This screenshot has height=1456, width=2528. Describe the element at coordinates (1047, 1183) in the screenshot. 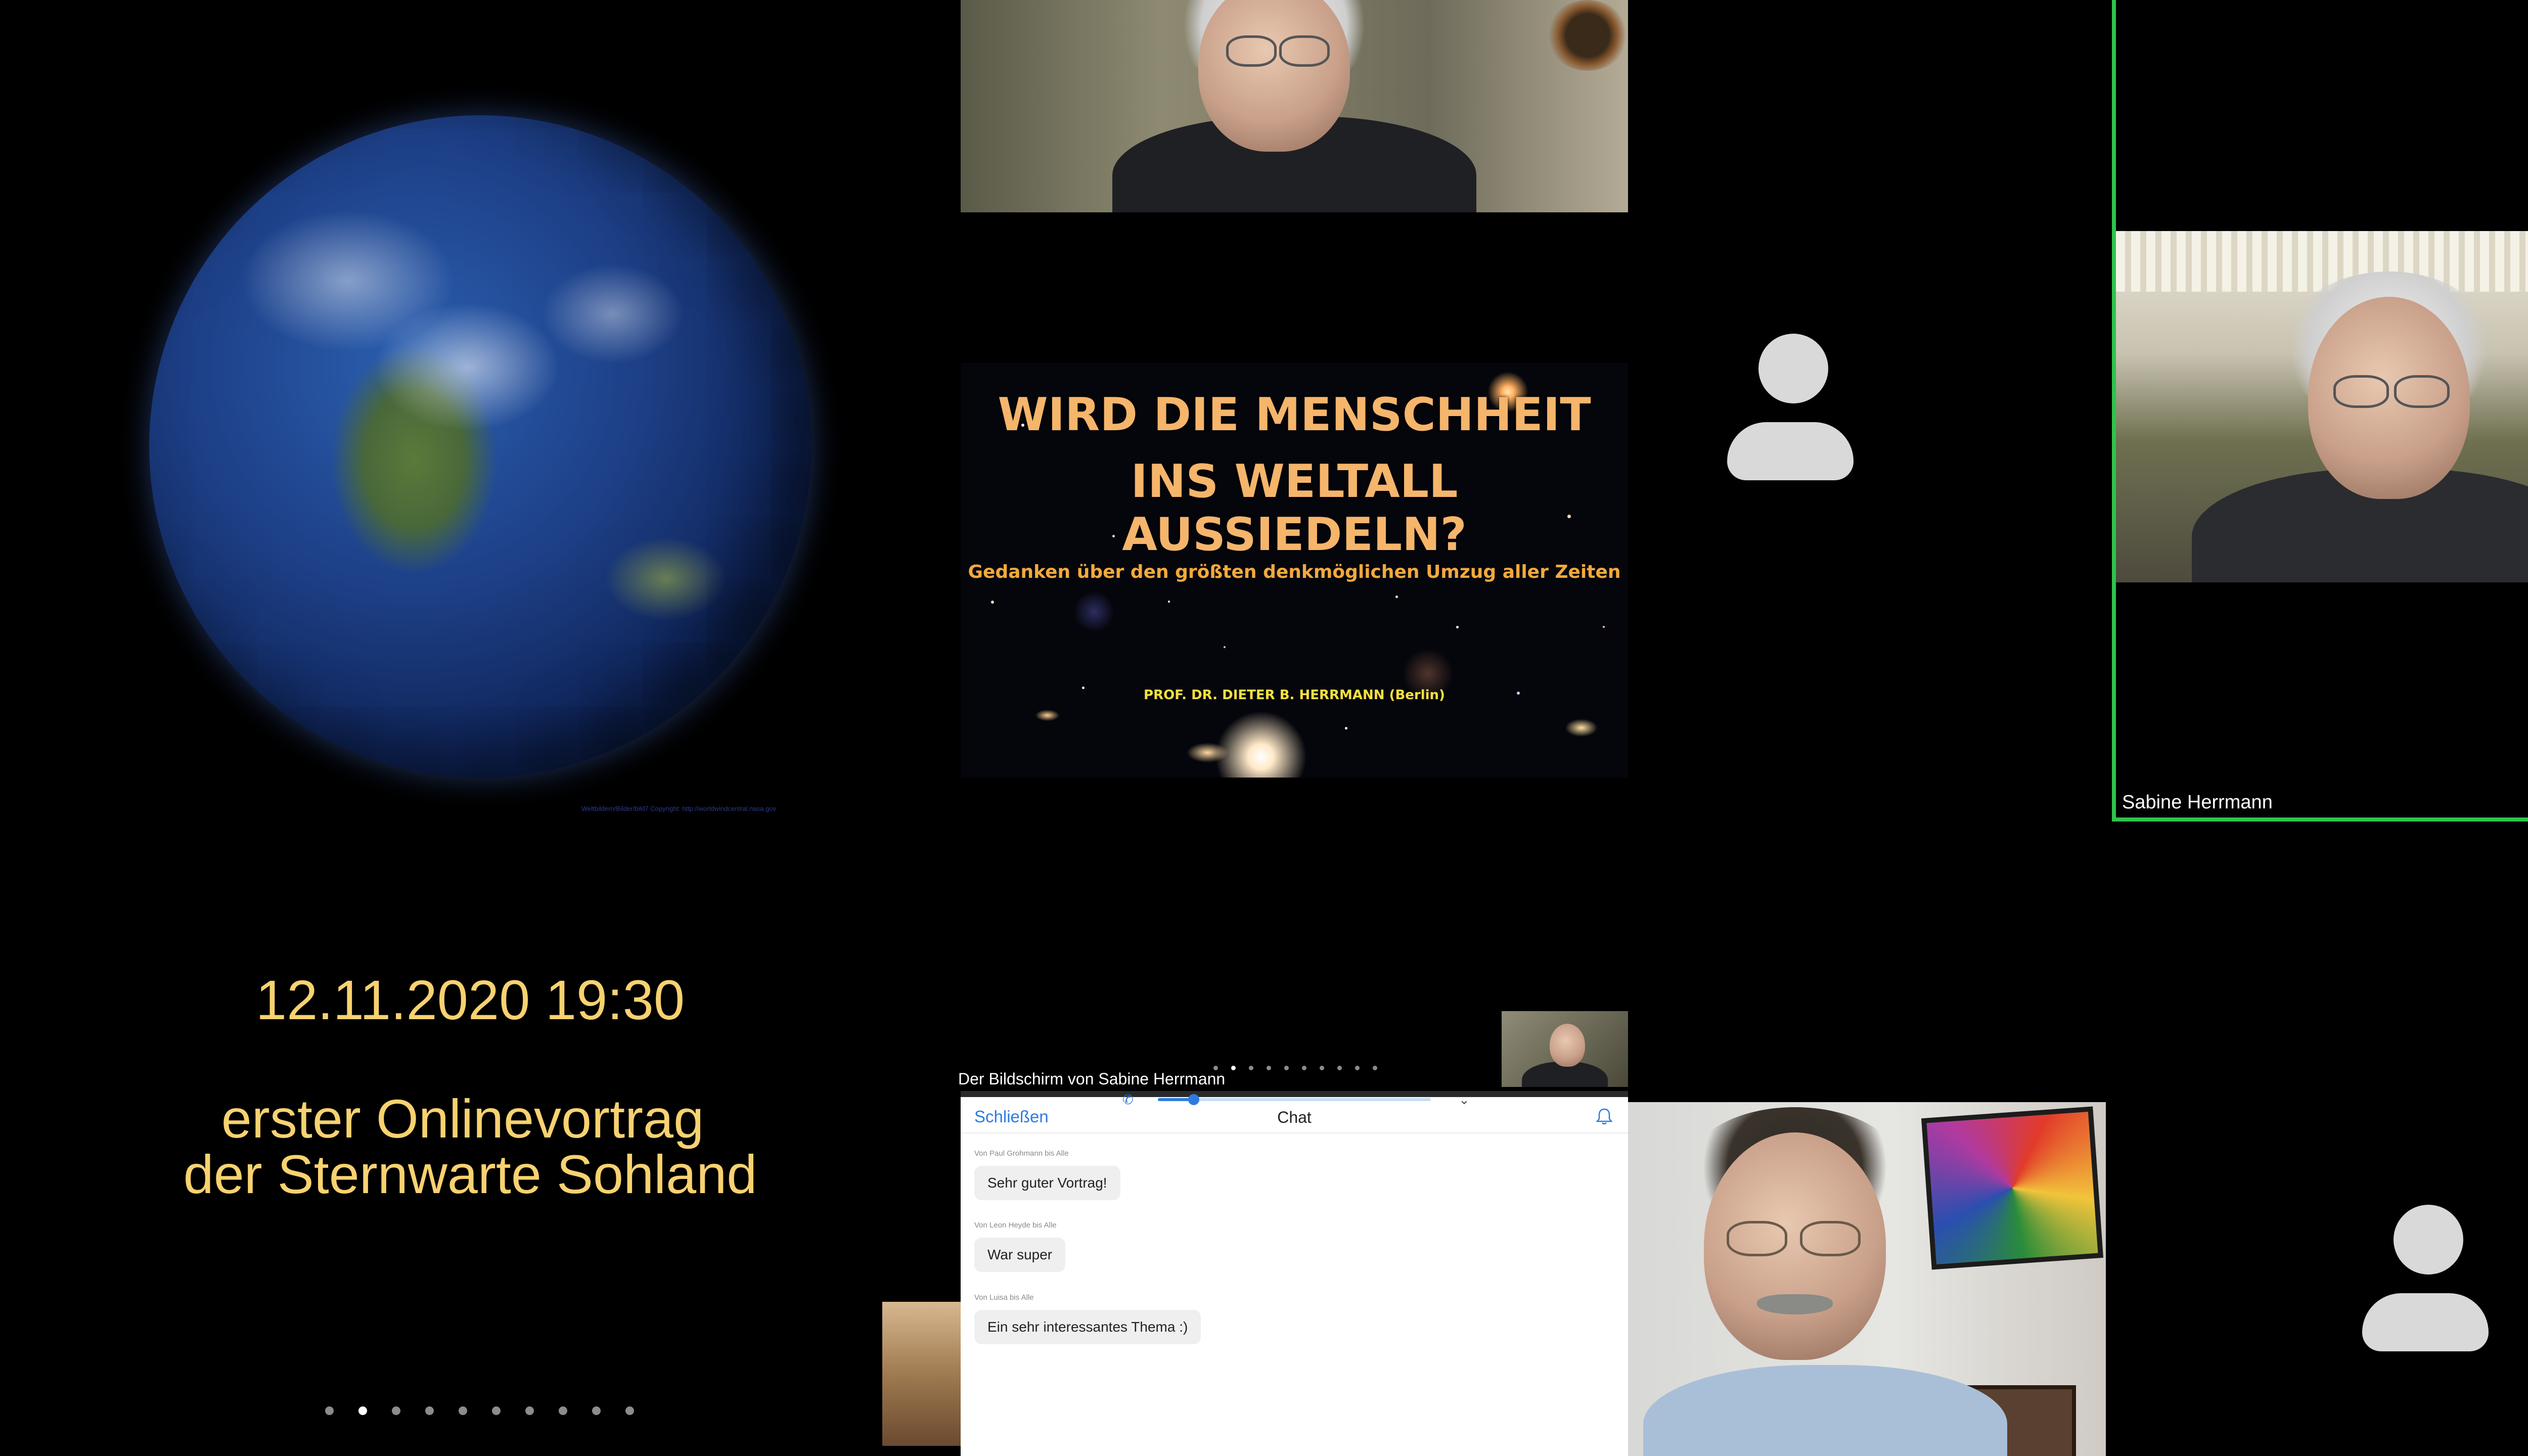

I see `chat-message: Sehr guter Vortrag!` at that location.